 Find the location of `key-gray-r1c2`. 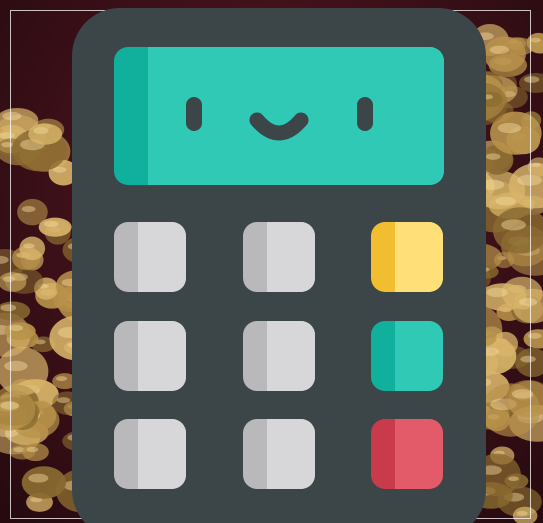

key-gray-r1c2 is located at coordinates (279, 257).